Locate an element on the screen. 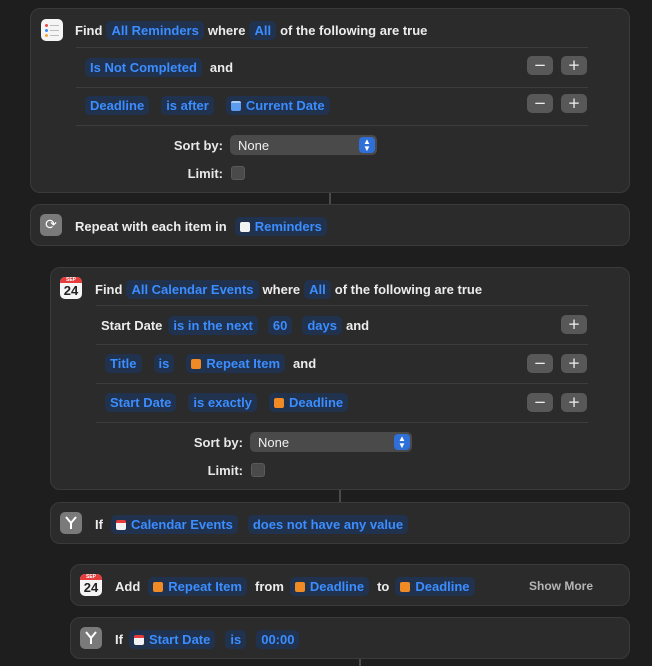 This screenshot has height=666, width=652. reminders-app-icon is located at coordinates (52, 30).